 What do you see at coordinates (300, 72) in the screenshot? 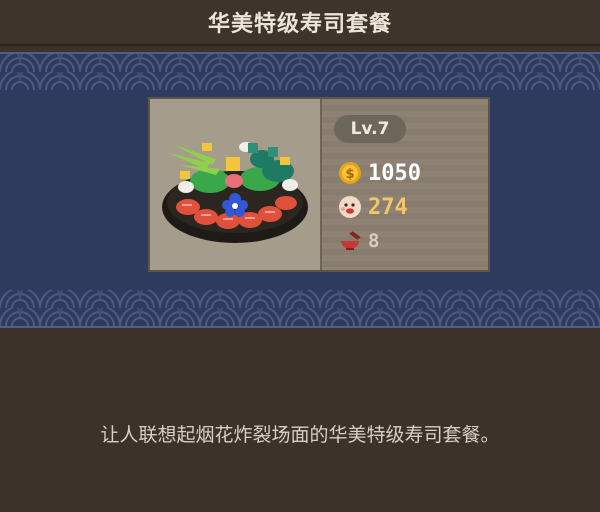
I see `wave-pattern-top` at bounding box center [300, 72].